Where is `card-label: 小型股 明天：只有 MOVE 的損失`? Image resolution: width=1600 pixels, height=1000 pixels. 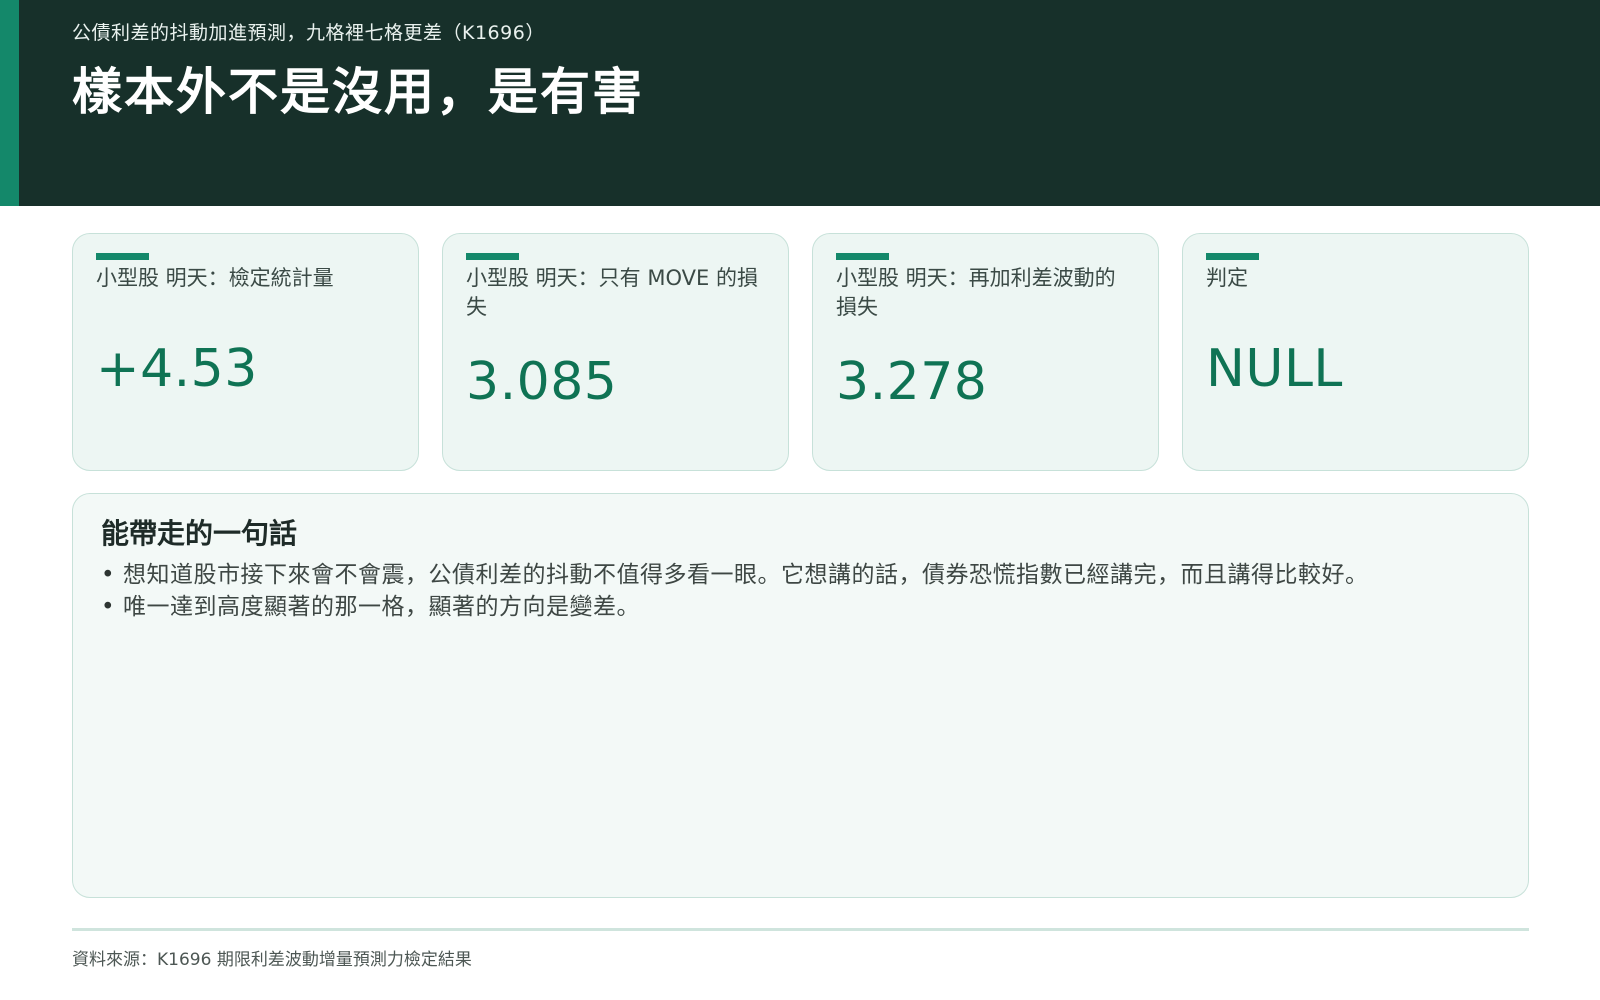 card-label: 小型股 明天：只有 MOVE 的損失 is located at coordinates (612, 292).